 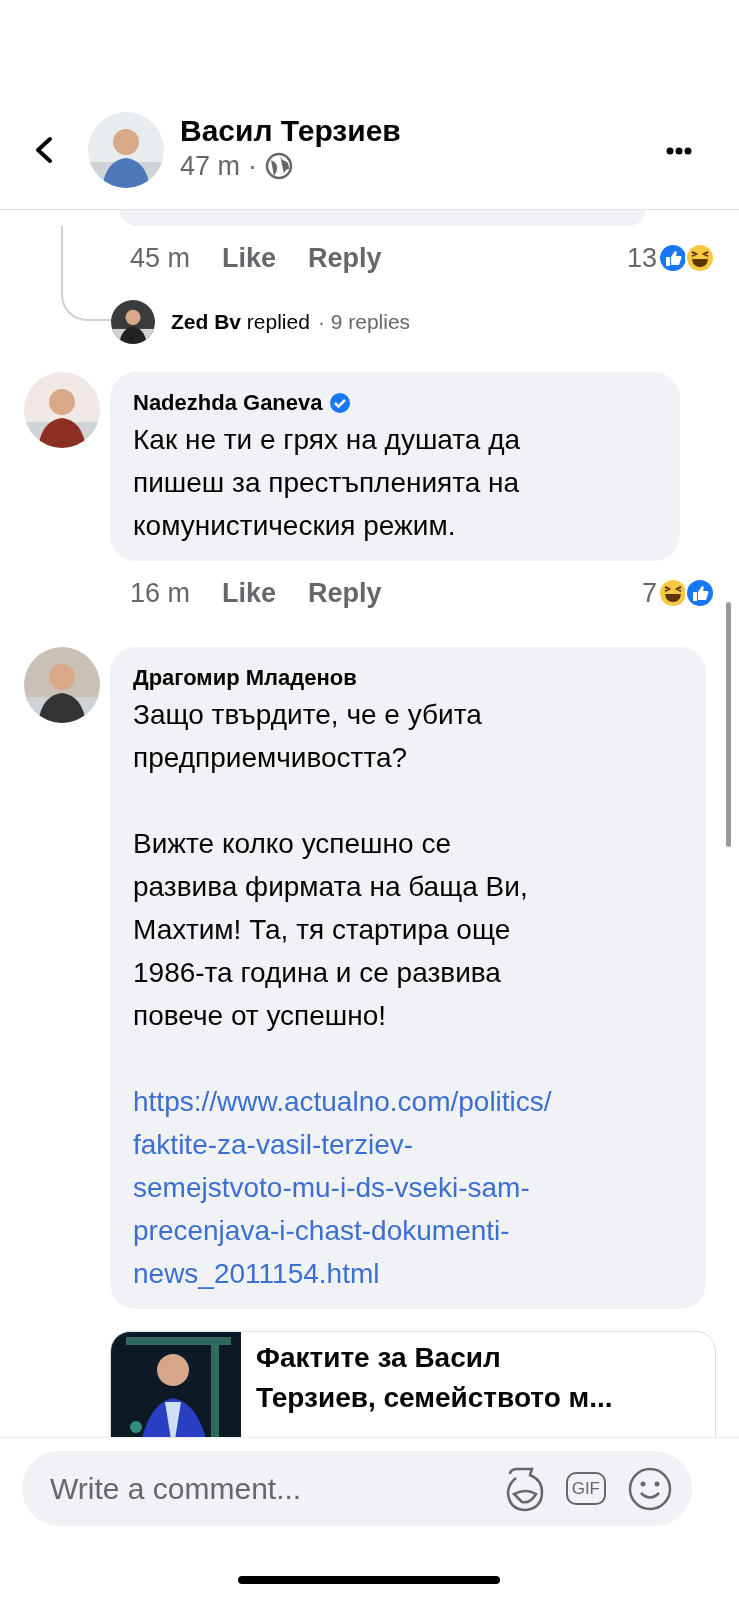 I want to click on comment-text: Вижте колко успешно се развива фирмата на баща Ви, Махтим! Та, тя стартира още 1986-та година и се развива повече от успешно!, so click(x=331, y=930).